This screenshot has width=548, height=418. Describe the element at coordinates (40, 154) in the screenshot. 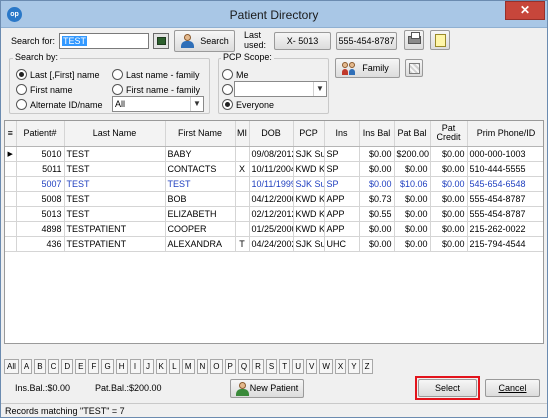

I see `table-cell: 5010` at that location.